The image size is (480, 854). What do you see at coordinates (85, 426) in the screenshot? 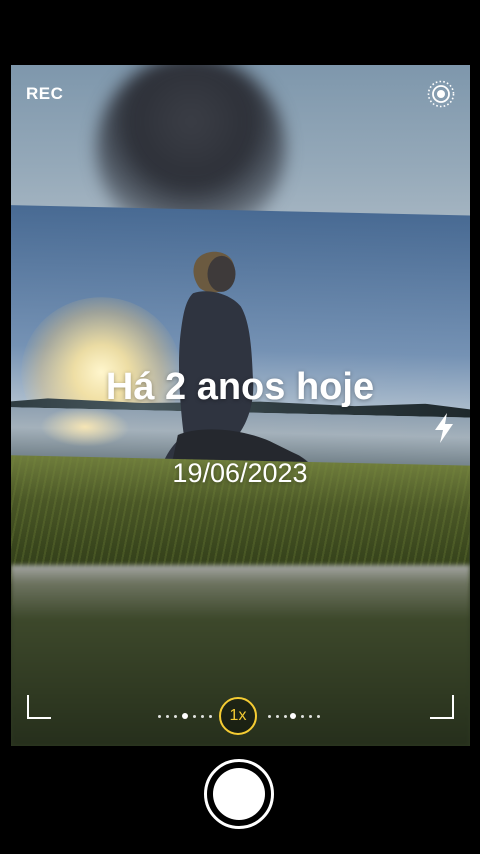
I see `water-glare` at bounding box center [85, 426].